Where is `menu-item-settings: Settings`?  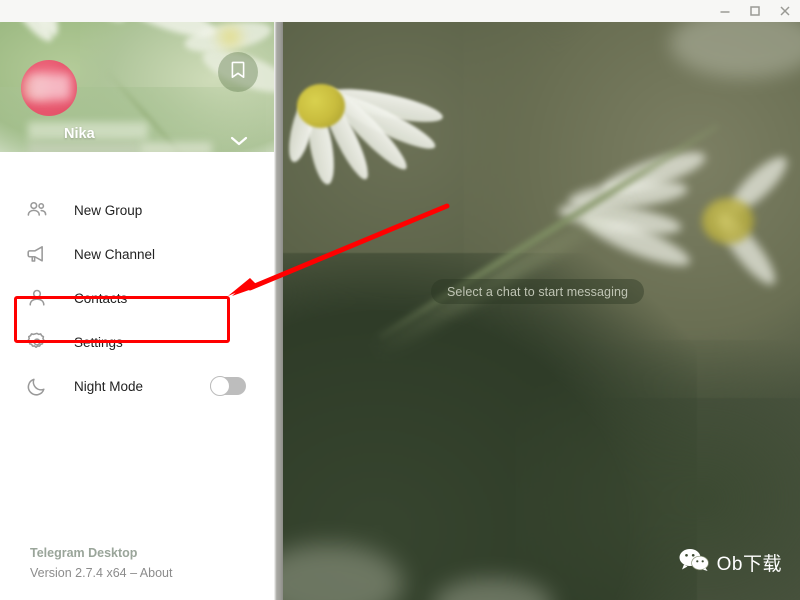
menu-item-settings: Settings is located at coordinates (137, 342).